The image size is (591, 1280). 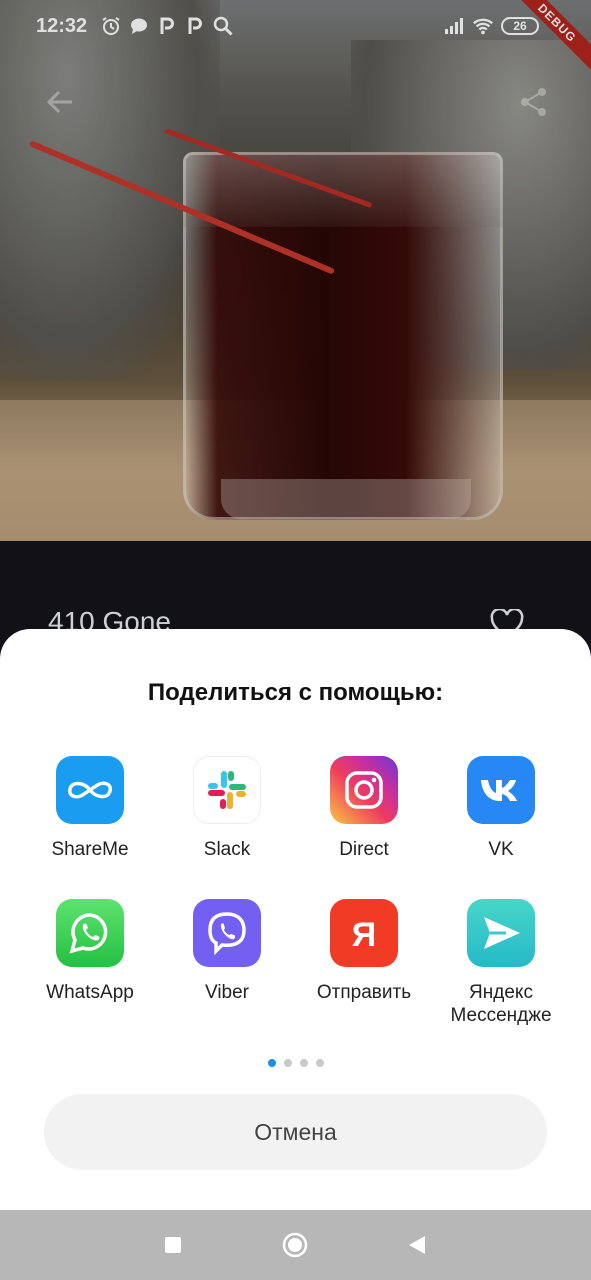 What do you see at coordinates (227, 790) in the screenshot?
I see `slack-icon` at bounding box center [227, 790].